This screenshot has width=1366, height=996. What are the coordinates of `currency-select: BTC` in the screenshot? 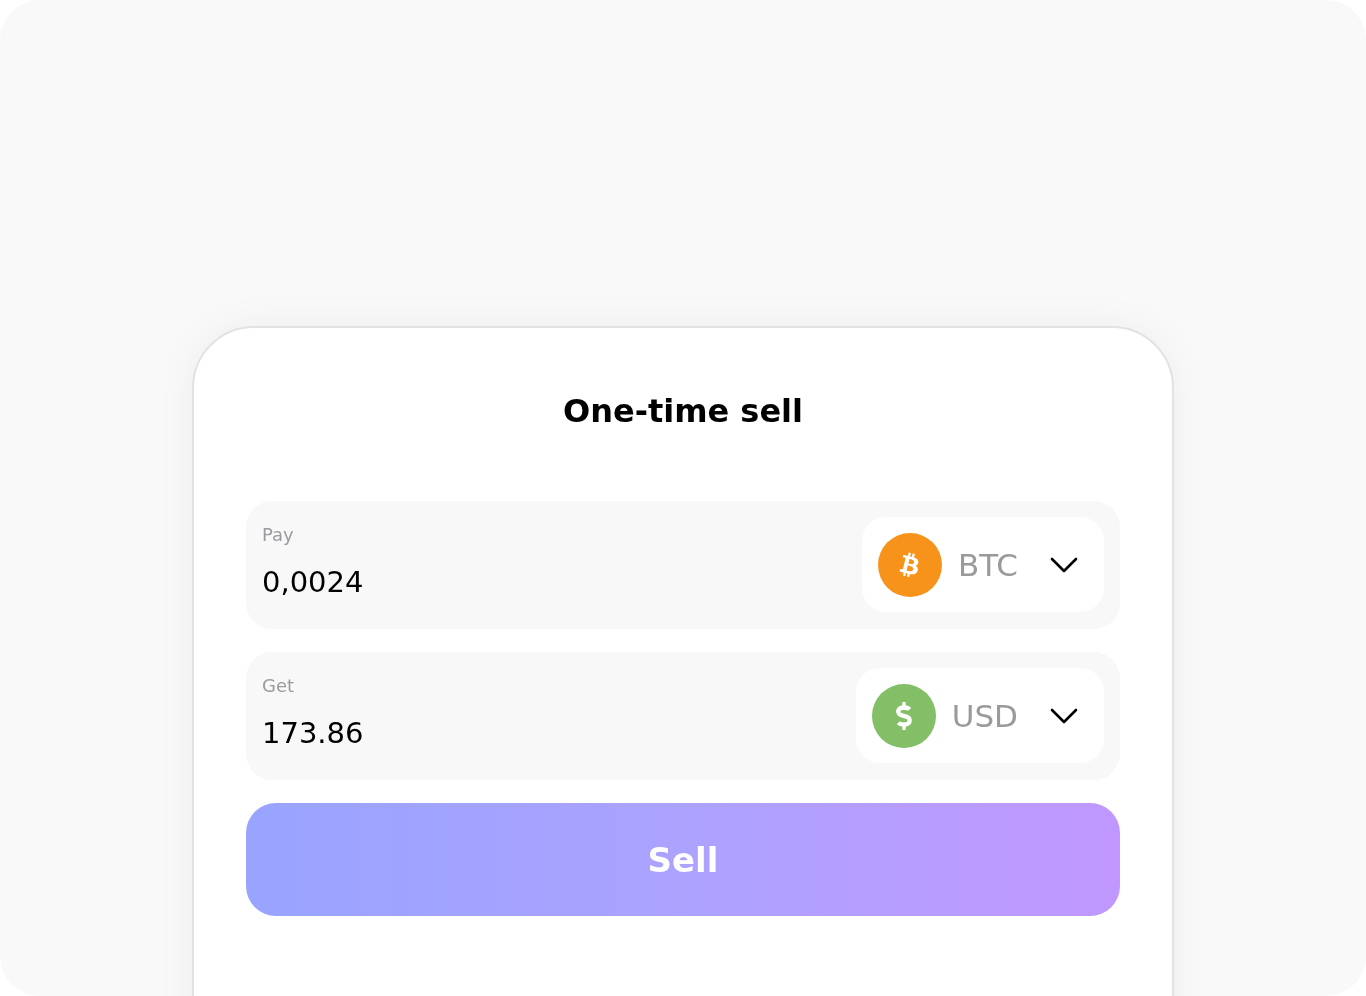 It's located at (982, 564).